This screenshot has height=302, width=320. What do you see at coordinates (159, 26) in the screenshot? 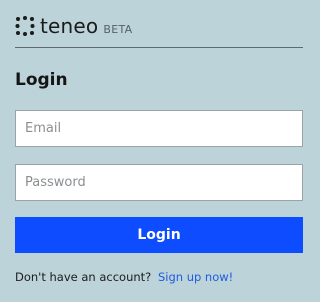
I see `app-header: teneo BETA` at bounding box center [159, 26].